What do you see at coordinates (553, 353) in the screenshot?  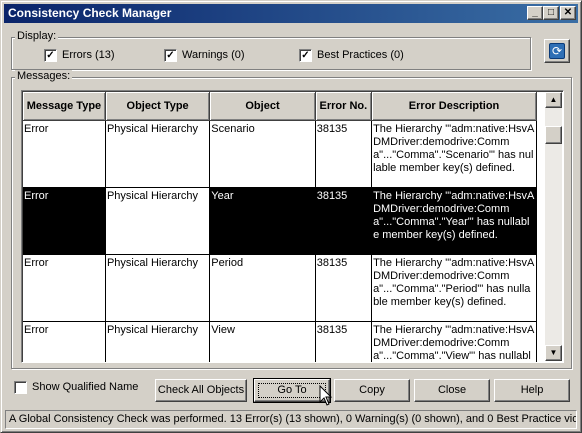 I see `scroll-down-icon: ▼` at bounding box center [553, 353].